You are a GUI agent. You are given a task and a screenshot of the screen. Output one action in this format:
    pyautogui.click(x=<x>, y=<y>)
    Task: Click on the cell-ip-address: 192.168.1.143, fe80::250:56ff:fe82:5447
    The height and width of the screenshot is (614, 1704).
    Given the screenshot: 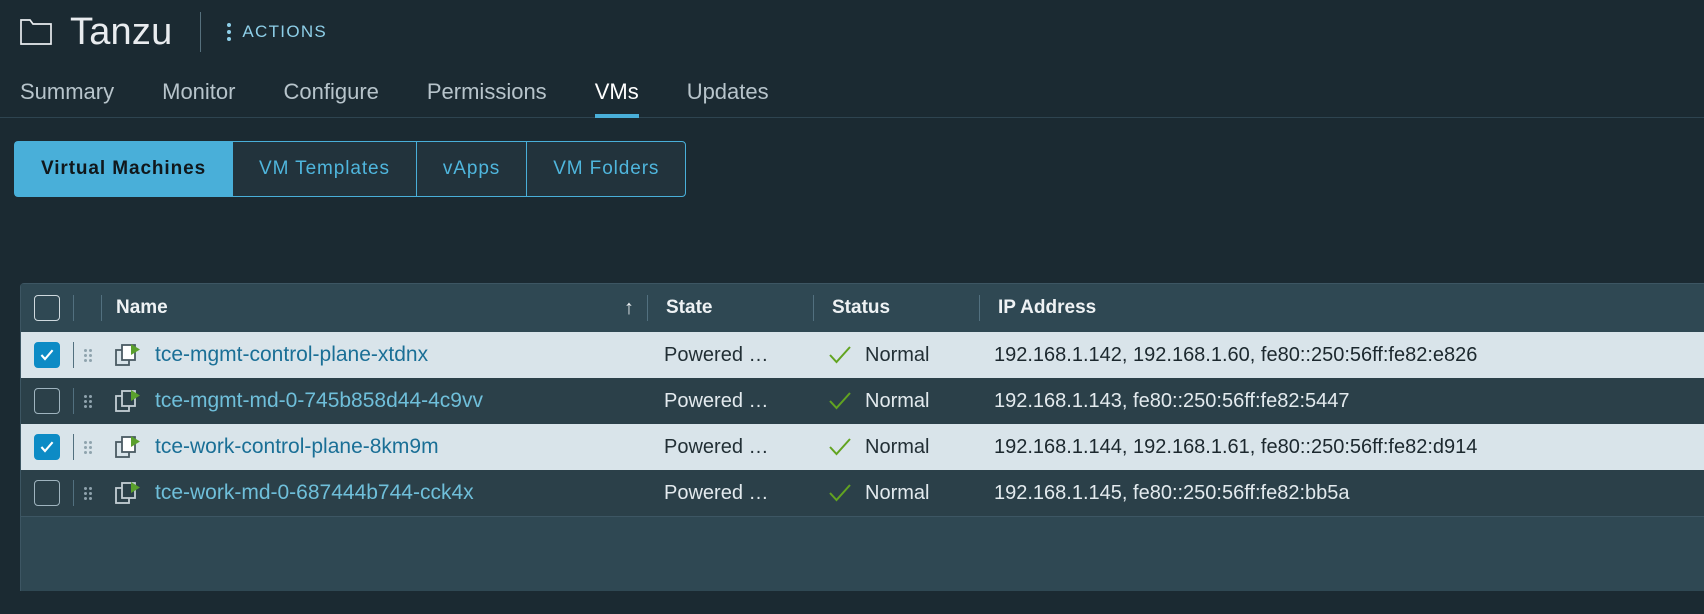 What is the action you would take?
    pyautogui.click(x=1340, y=401)
    